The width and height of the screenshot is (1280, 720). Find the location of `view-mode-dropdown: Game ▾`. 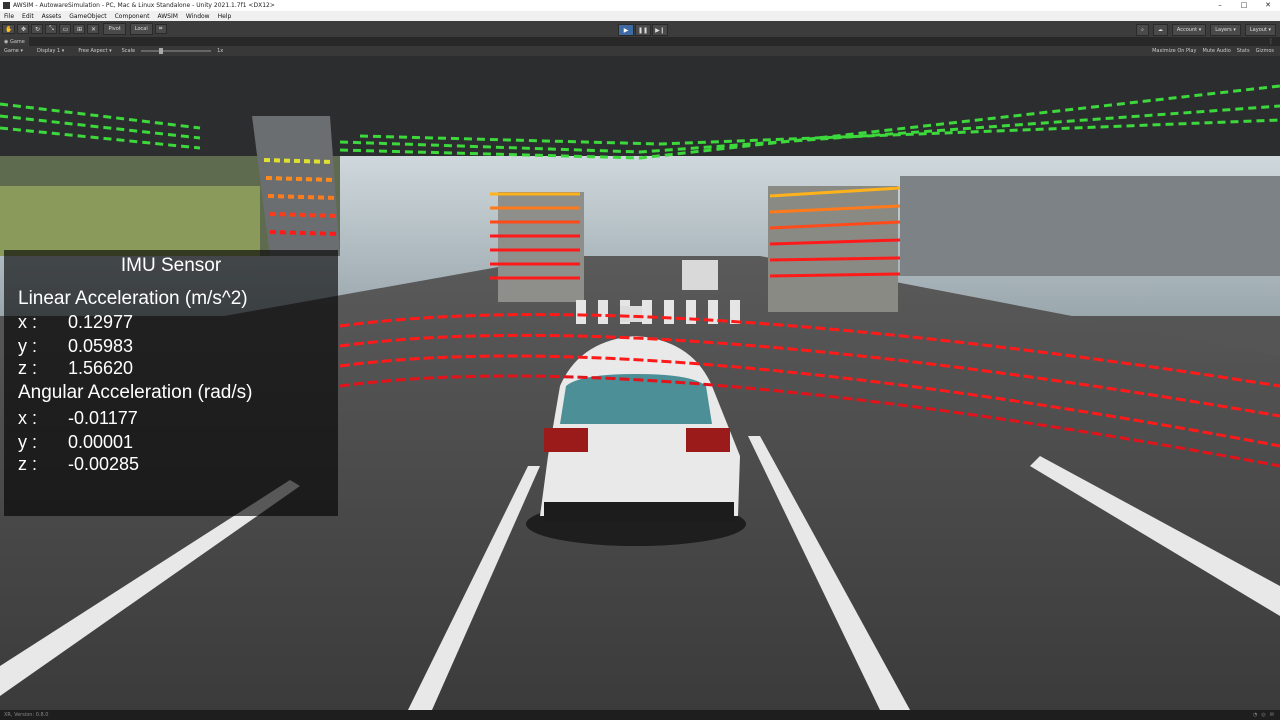

view-mode-dropdown: Game ▾ is located at coordinates (13, 51).